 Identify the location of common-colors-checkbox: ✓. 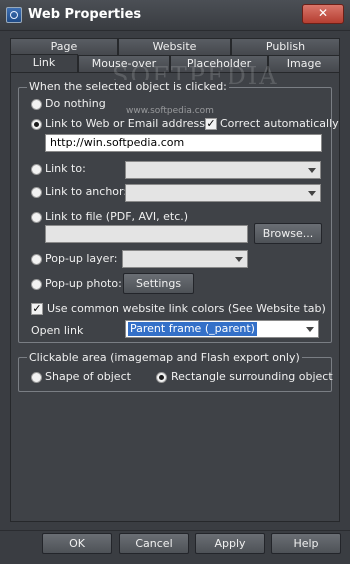
(37, 309).